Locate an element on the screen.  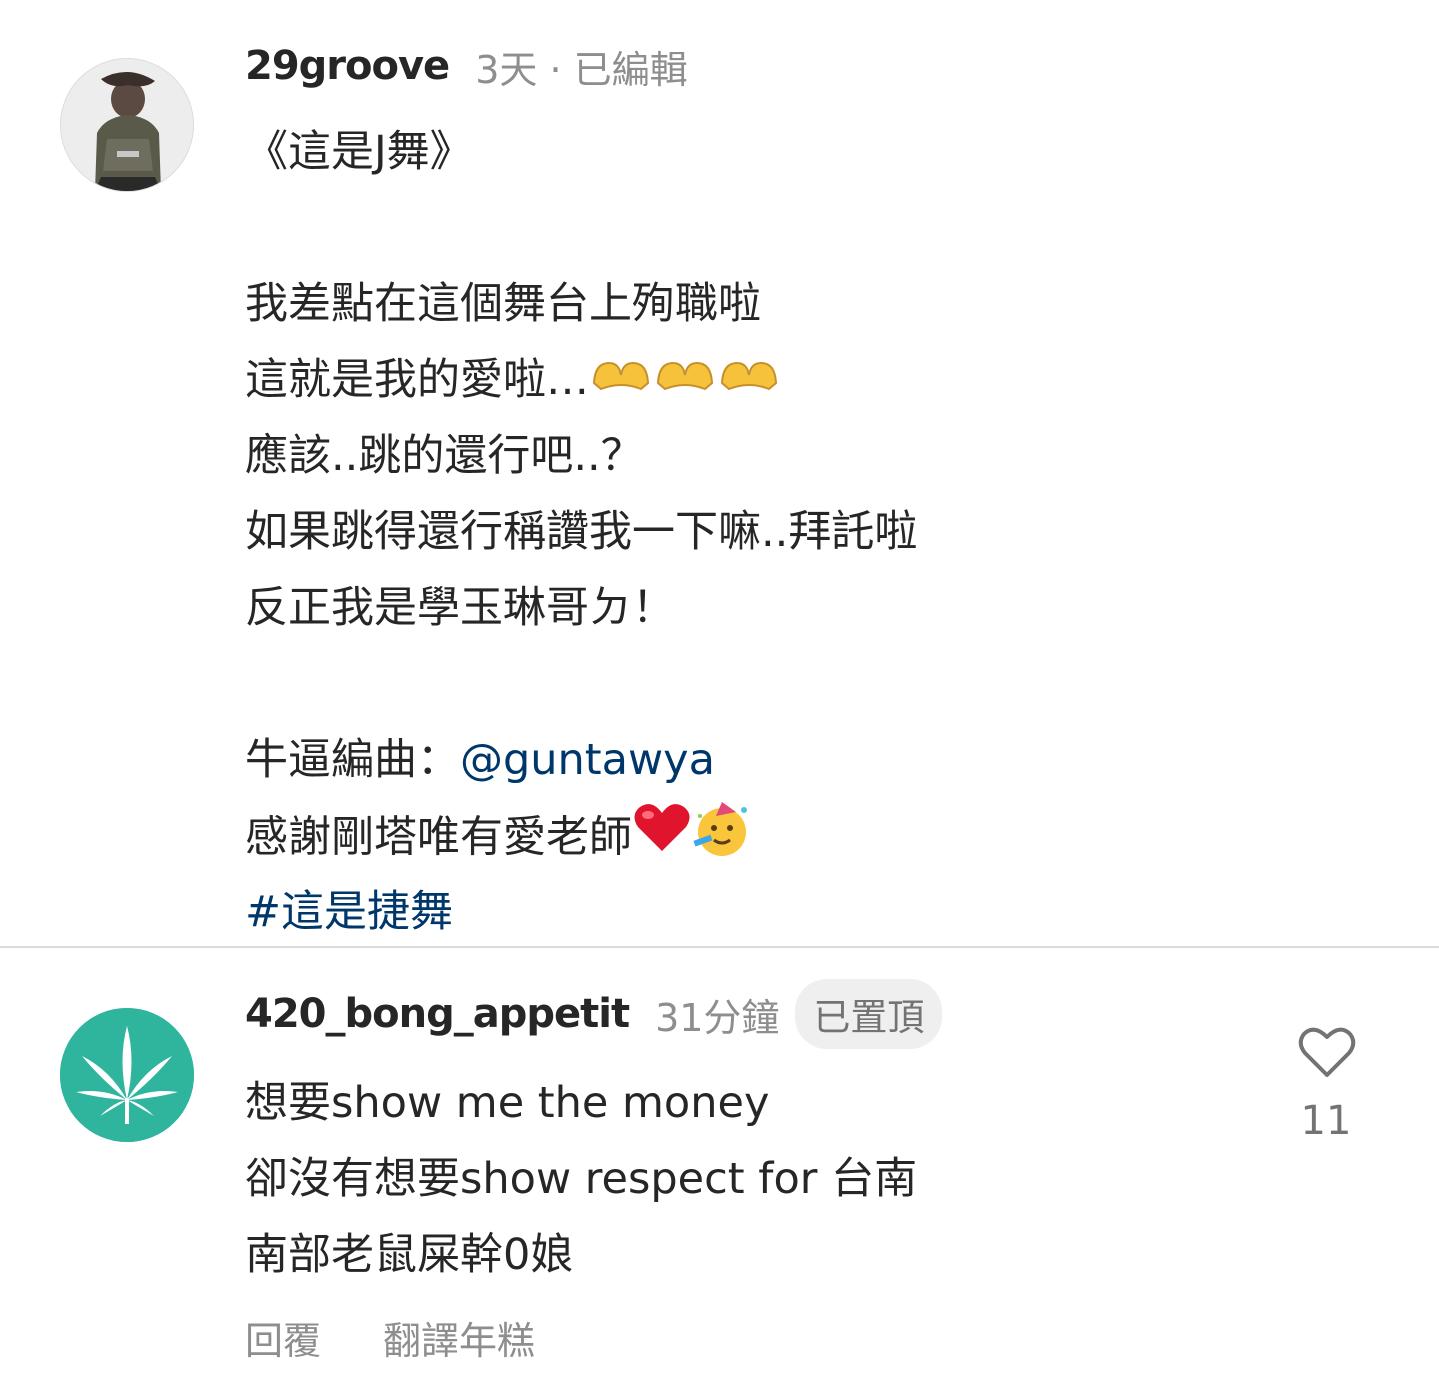
commenter-username: 420_bong_appetit is located at coordinates (437, 1014).